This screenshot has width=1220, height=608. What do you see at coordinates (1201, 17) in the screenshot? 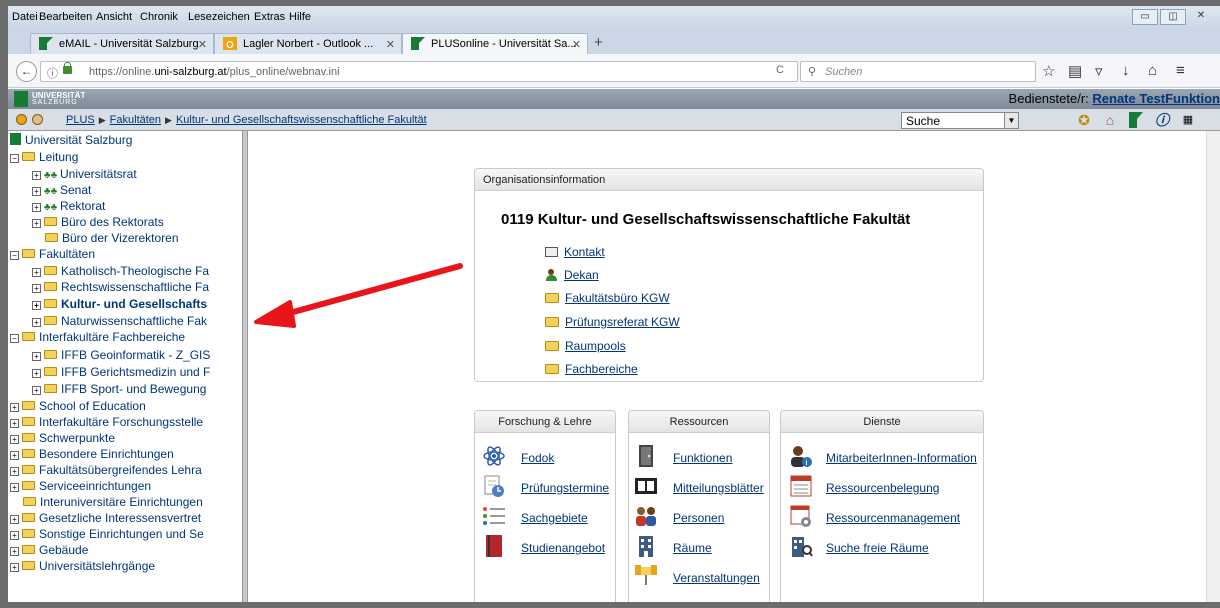
I see `close-window-button: ✕` at bounding box center [1201, 17].